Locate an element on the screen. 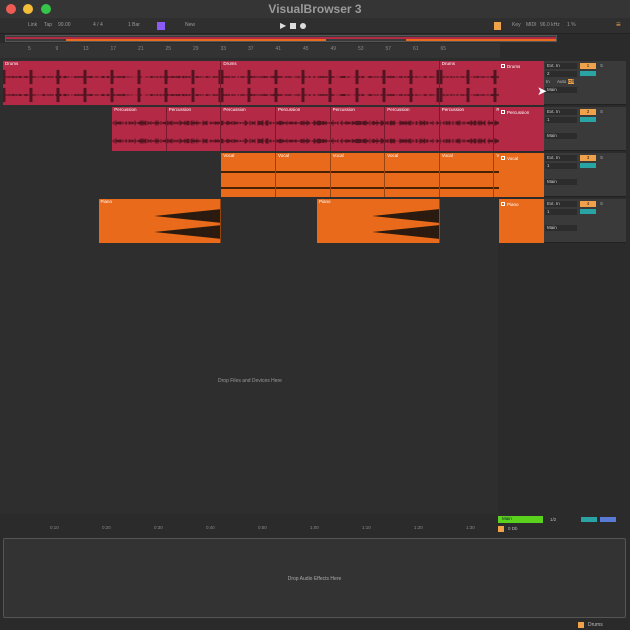 Image resolution: width=630 pixels, height=630 pixels. follow-icon is located at coordinates (161, 26).